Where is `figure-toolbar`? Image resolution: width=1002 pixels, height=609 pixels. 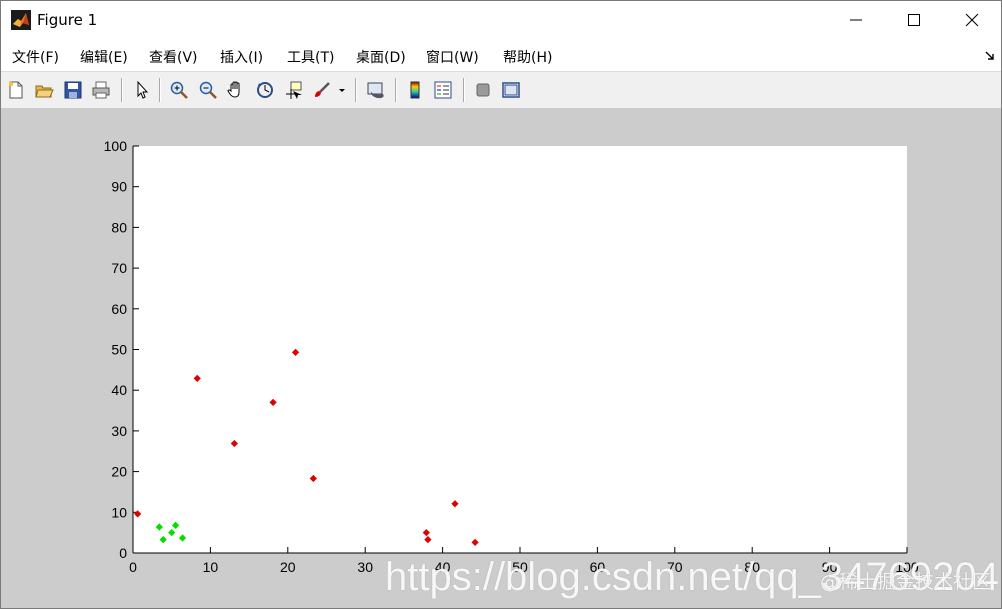
figure-toolbar is located at coordinates (501, 90).